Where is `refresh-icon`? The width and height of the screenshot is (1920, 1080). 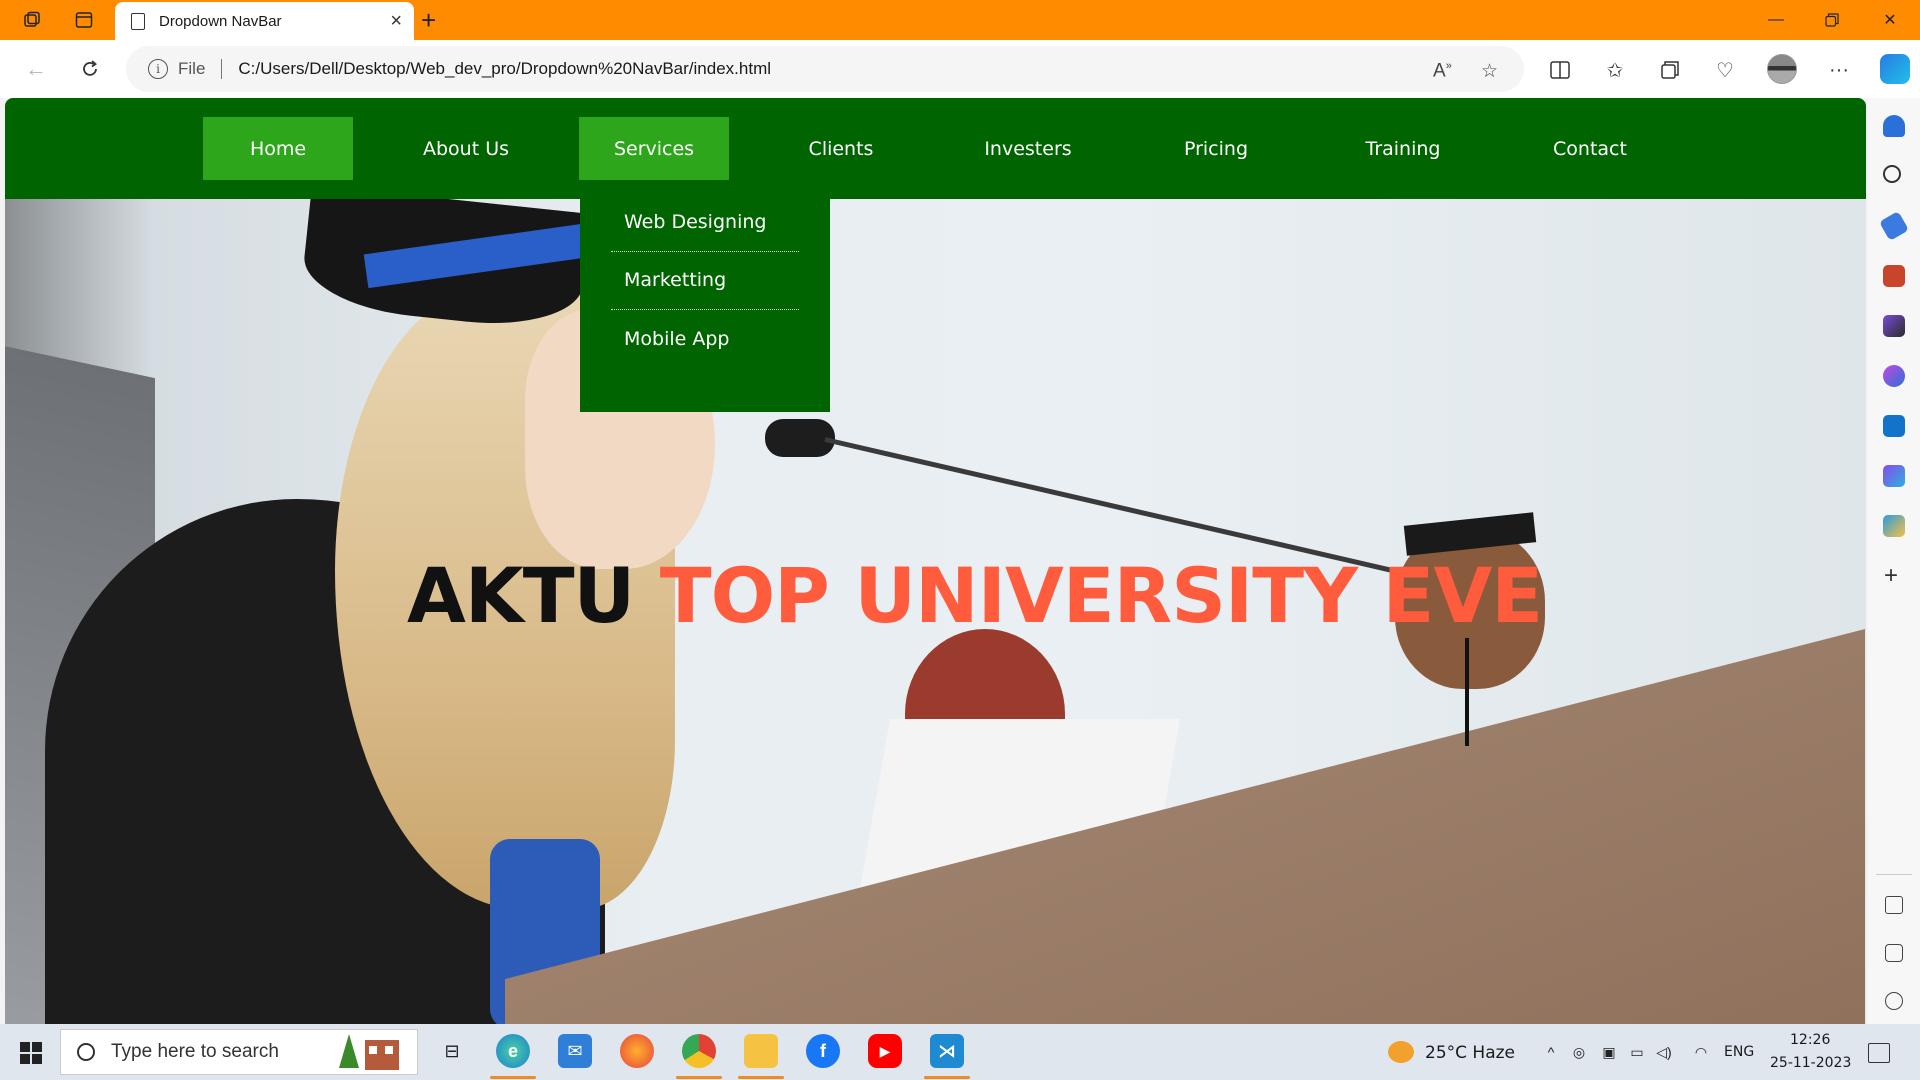
refresh-icon is located at coordinates (90, 69).